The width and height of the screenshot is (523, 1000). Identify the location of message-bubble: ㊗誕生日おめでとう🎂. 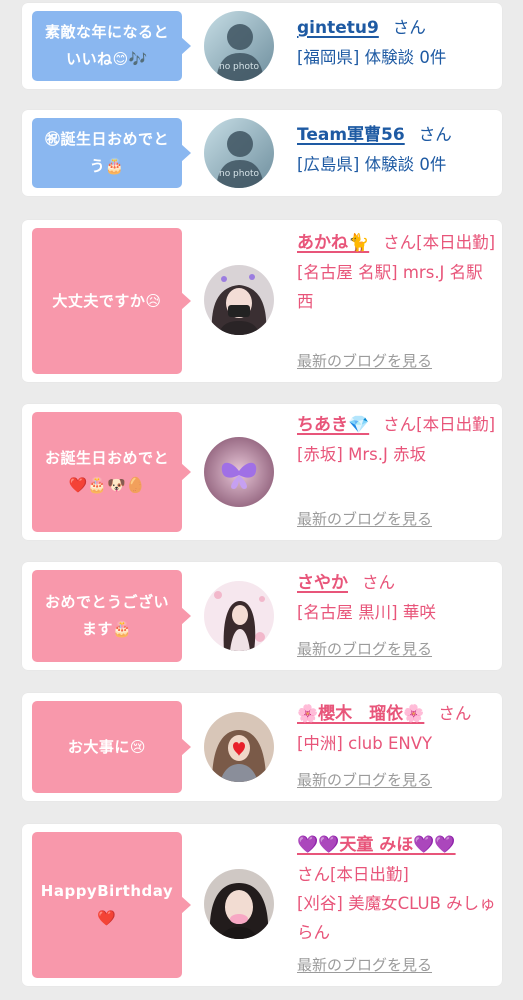
(111, 153).